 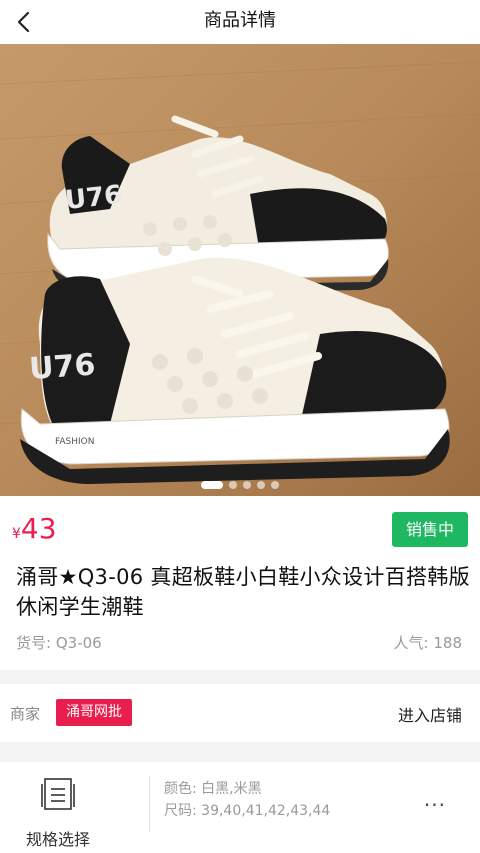 I want to click on popularity-info: 人气: 188, so click(x=428, y=642).